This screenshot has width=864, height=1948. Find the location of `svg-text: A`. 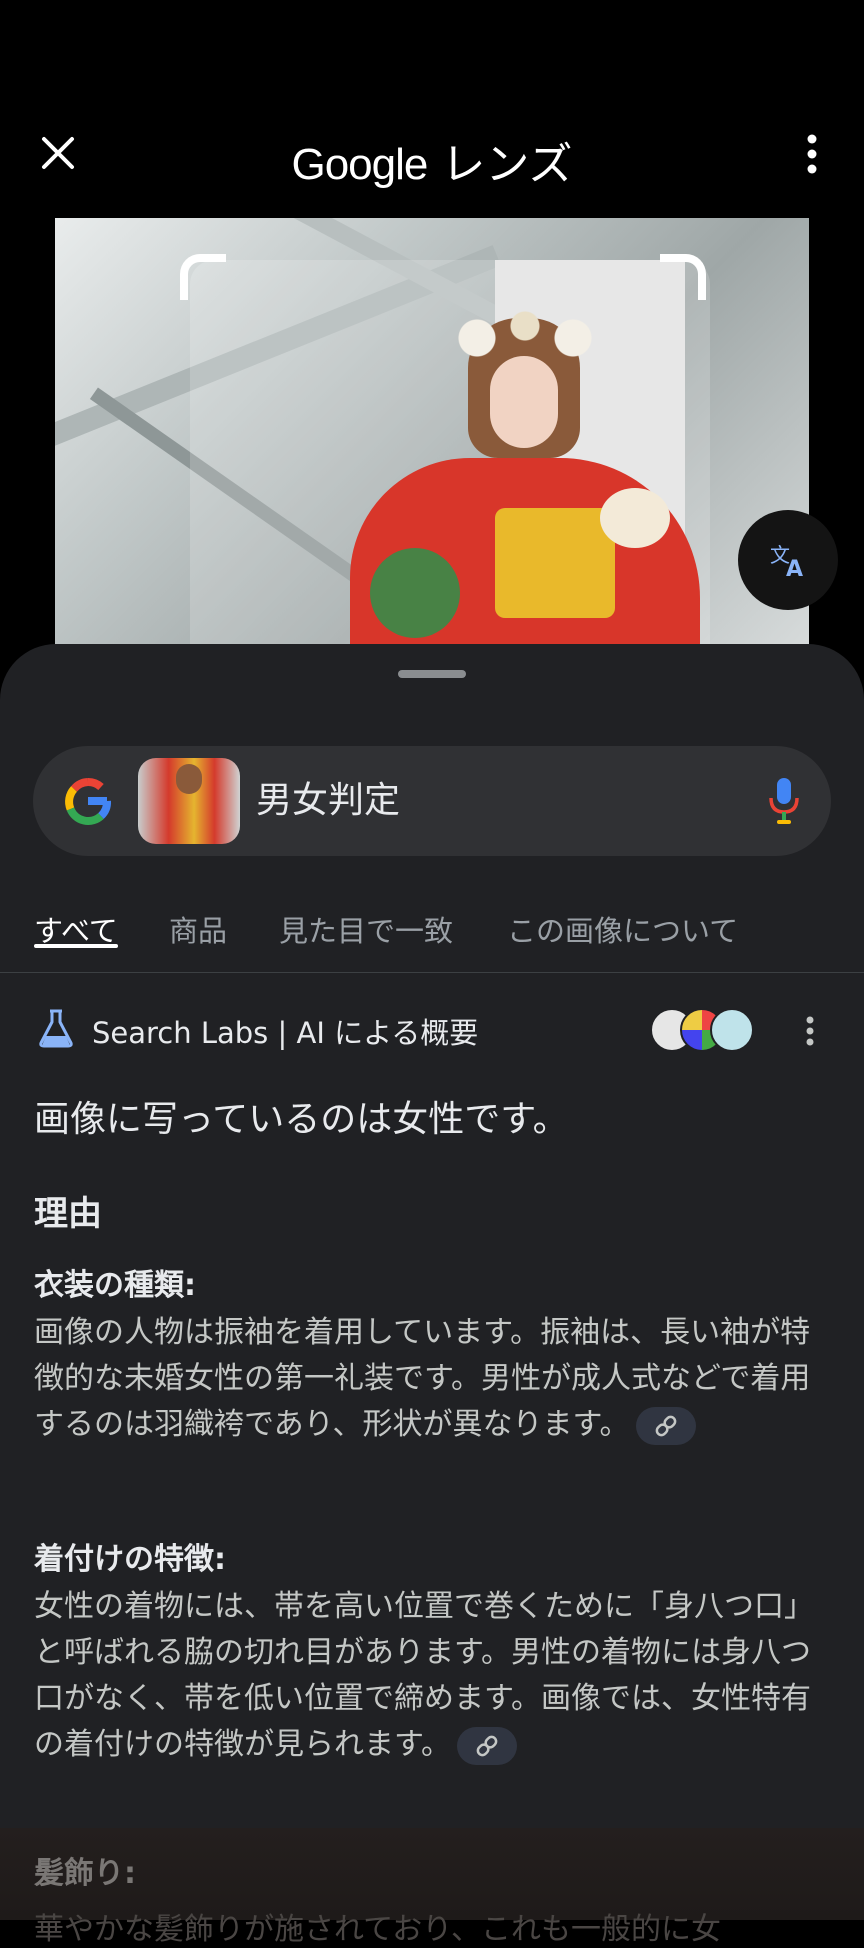

svg-text: A is located at coordinates (794, 568).